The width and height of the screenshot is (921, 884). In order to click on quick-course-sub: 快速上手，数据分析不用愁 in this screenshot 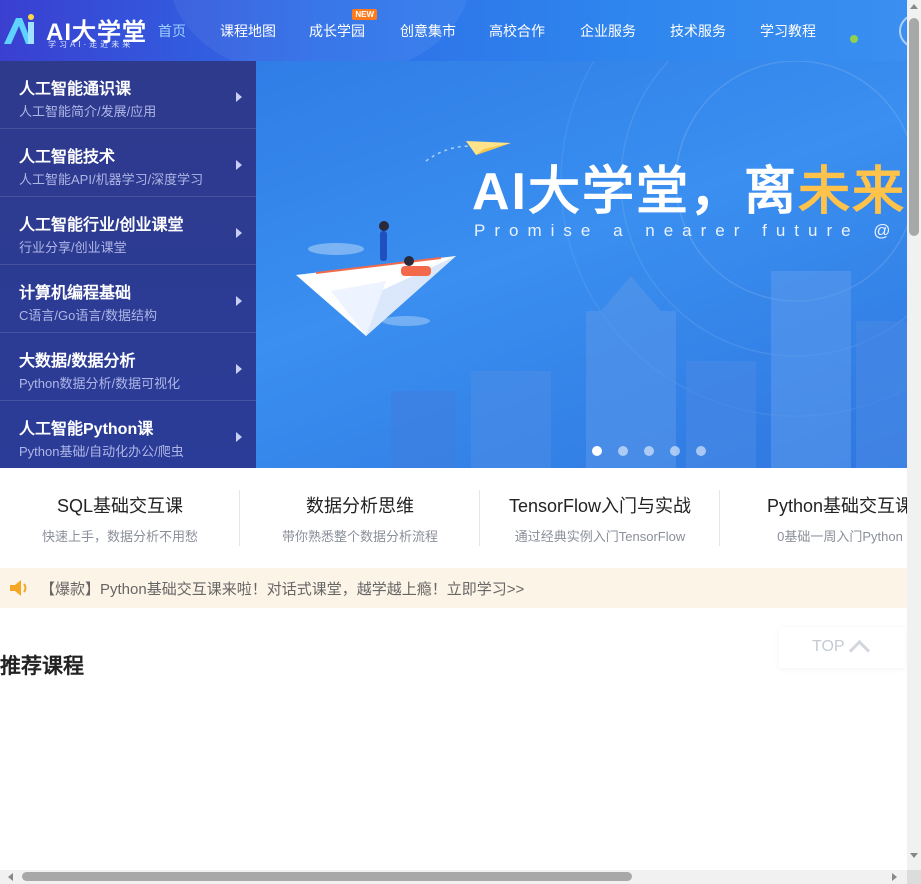, I will do `click(119, 536)`.